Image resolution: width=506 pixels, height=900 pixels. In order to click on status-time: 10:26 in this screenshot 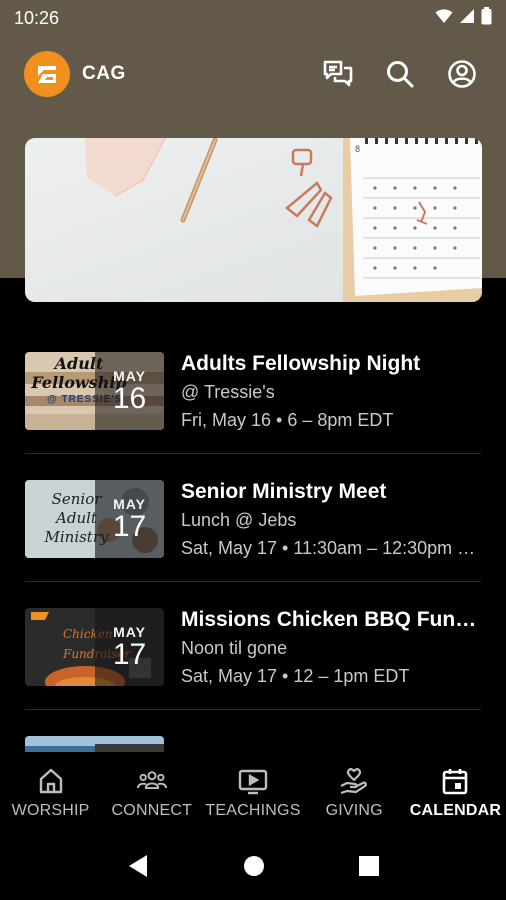, I will do `click(37, 17)`.